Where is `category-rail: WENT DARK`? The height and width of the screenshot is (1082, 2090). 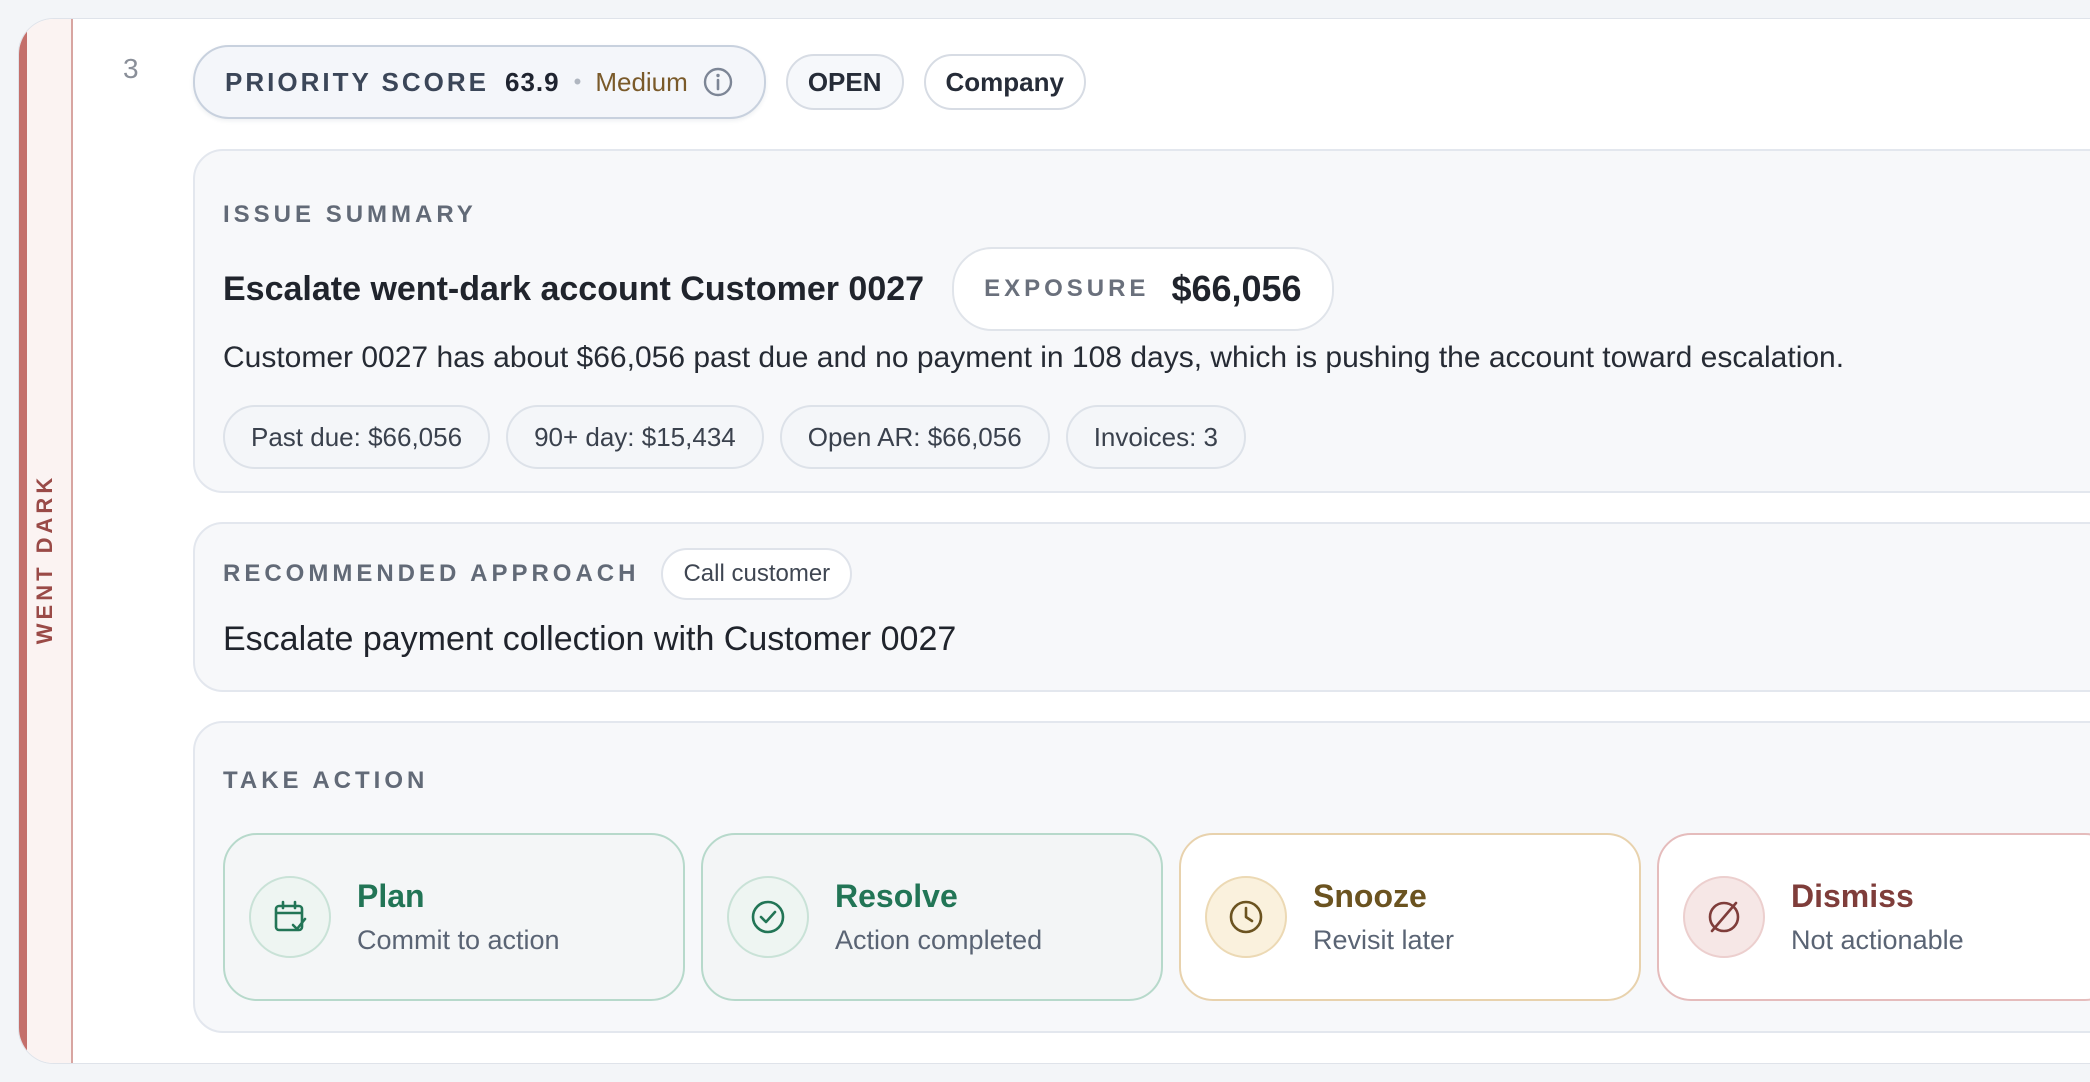
category-rail: WENT DARK is located at coordinates (46, 541).